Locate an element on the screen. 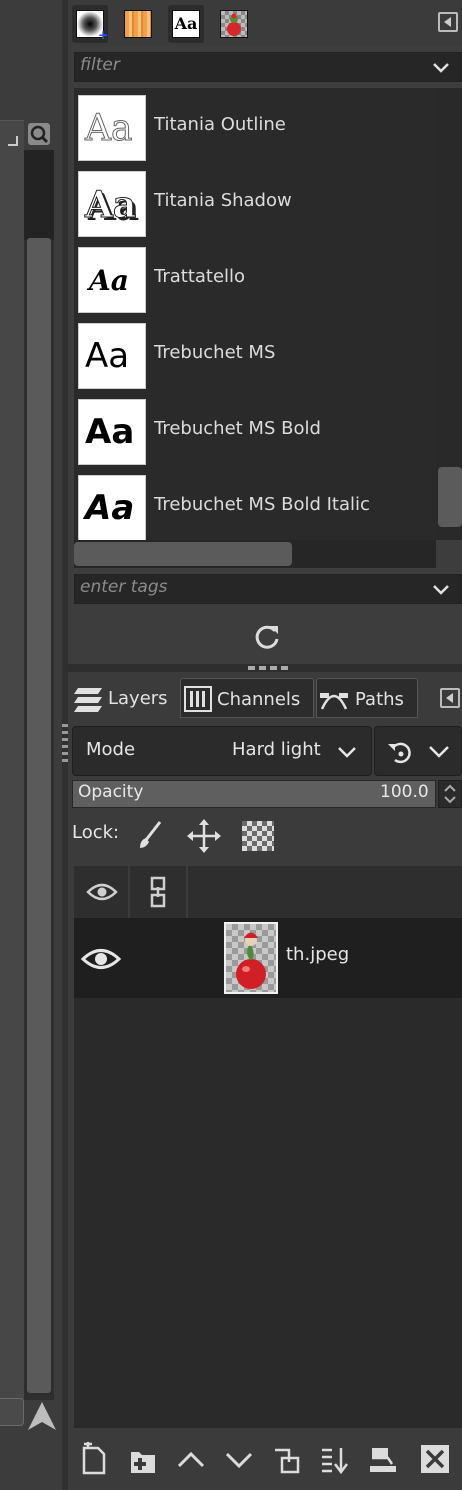 The height and width of the screenshot is (1490, 462). tab-label: Layers is located at coordinates (138, 698).